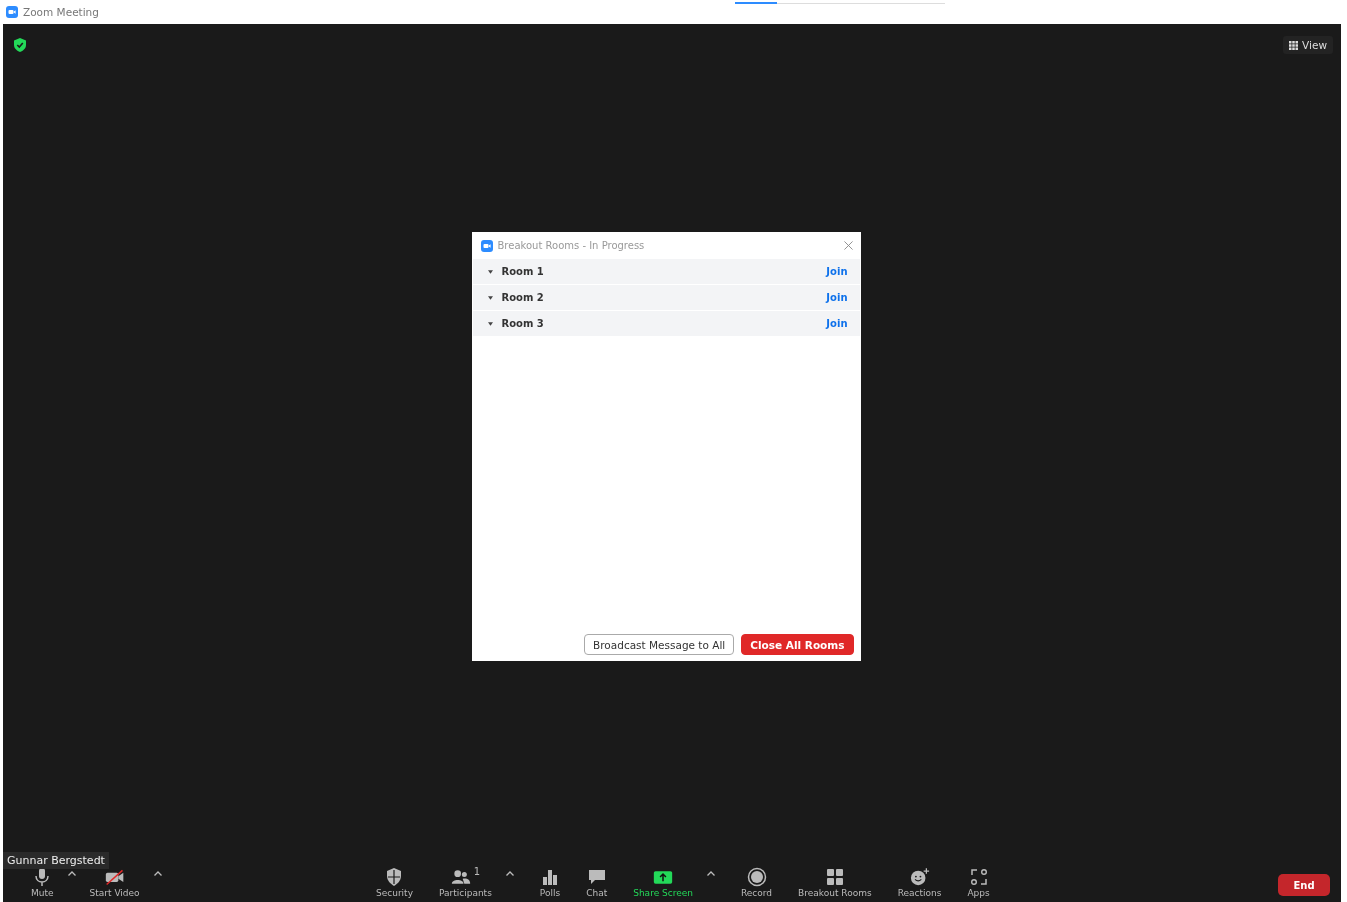  Describe the element at coordinates (523, 271) in the screenshot. I see `room-name: Room 1` at that location.